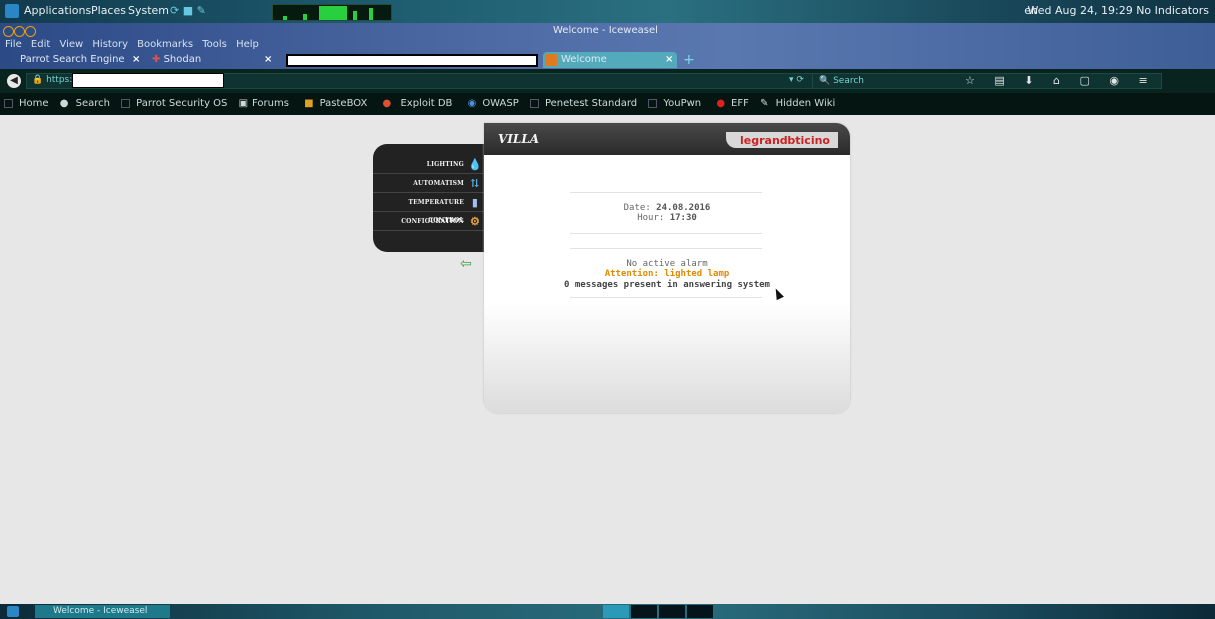  I want to click on pocket-icon: ▢, so click(1084, 80).